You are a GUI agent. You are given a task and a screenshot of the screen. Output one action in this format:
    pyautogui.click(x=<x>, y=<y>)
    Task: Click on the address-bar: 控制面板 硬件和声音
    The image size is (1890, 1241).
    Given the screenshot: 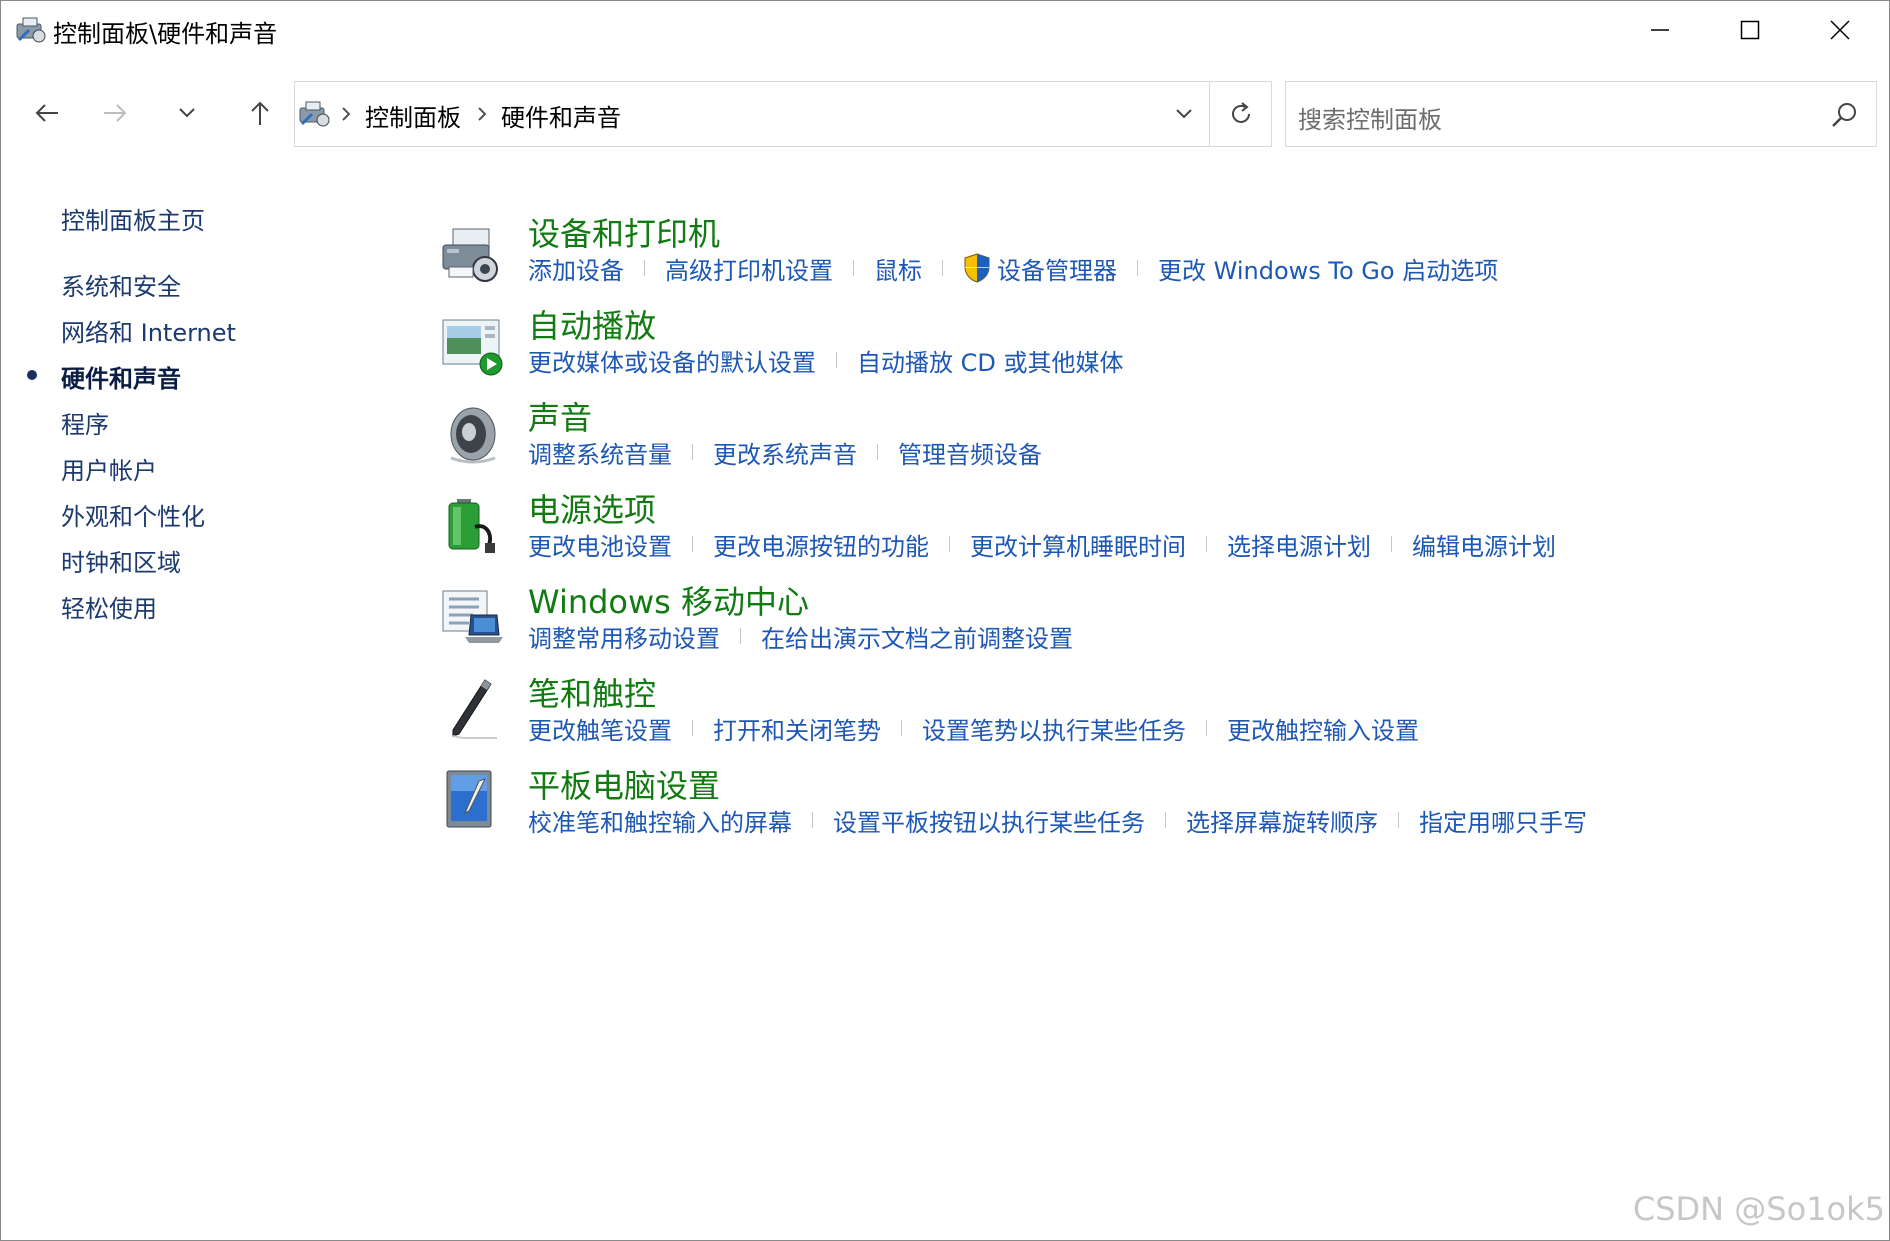 What is the action you would take?
    pyautogui.click(x=752, y=114)
    